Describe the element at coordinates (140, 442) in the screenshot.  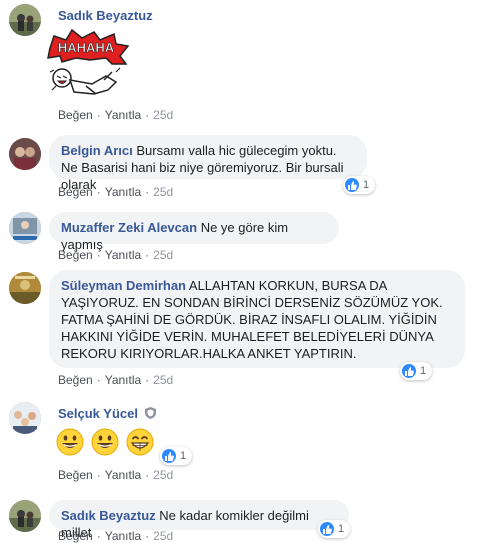
I see `beaming-face-emoji` at that location.